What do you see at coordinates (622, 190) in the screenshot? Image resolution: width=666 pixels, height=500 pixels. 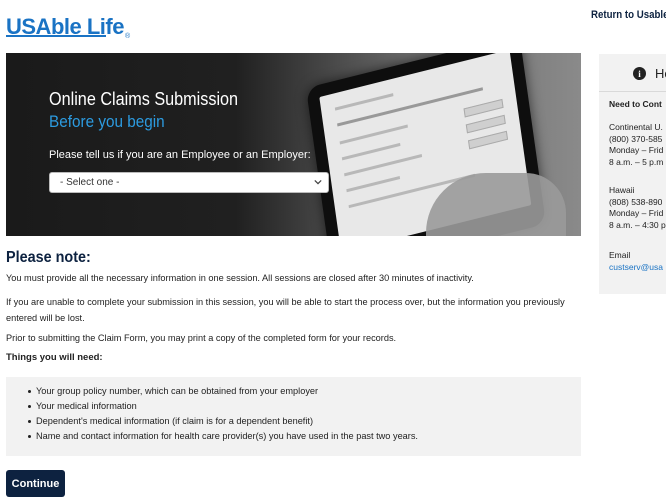 I see `hawaii-title: Hawaii` at bounding box center [622, 190].